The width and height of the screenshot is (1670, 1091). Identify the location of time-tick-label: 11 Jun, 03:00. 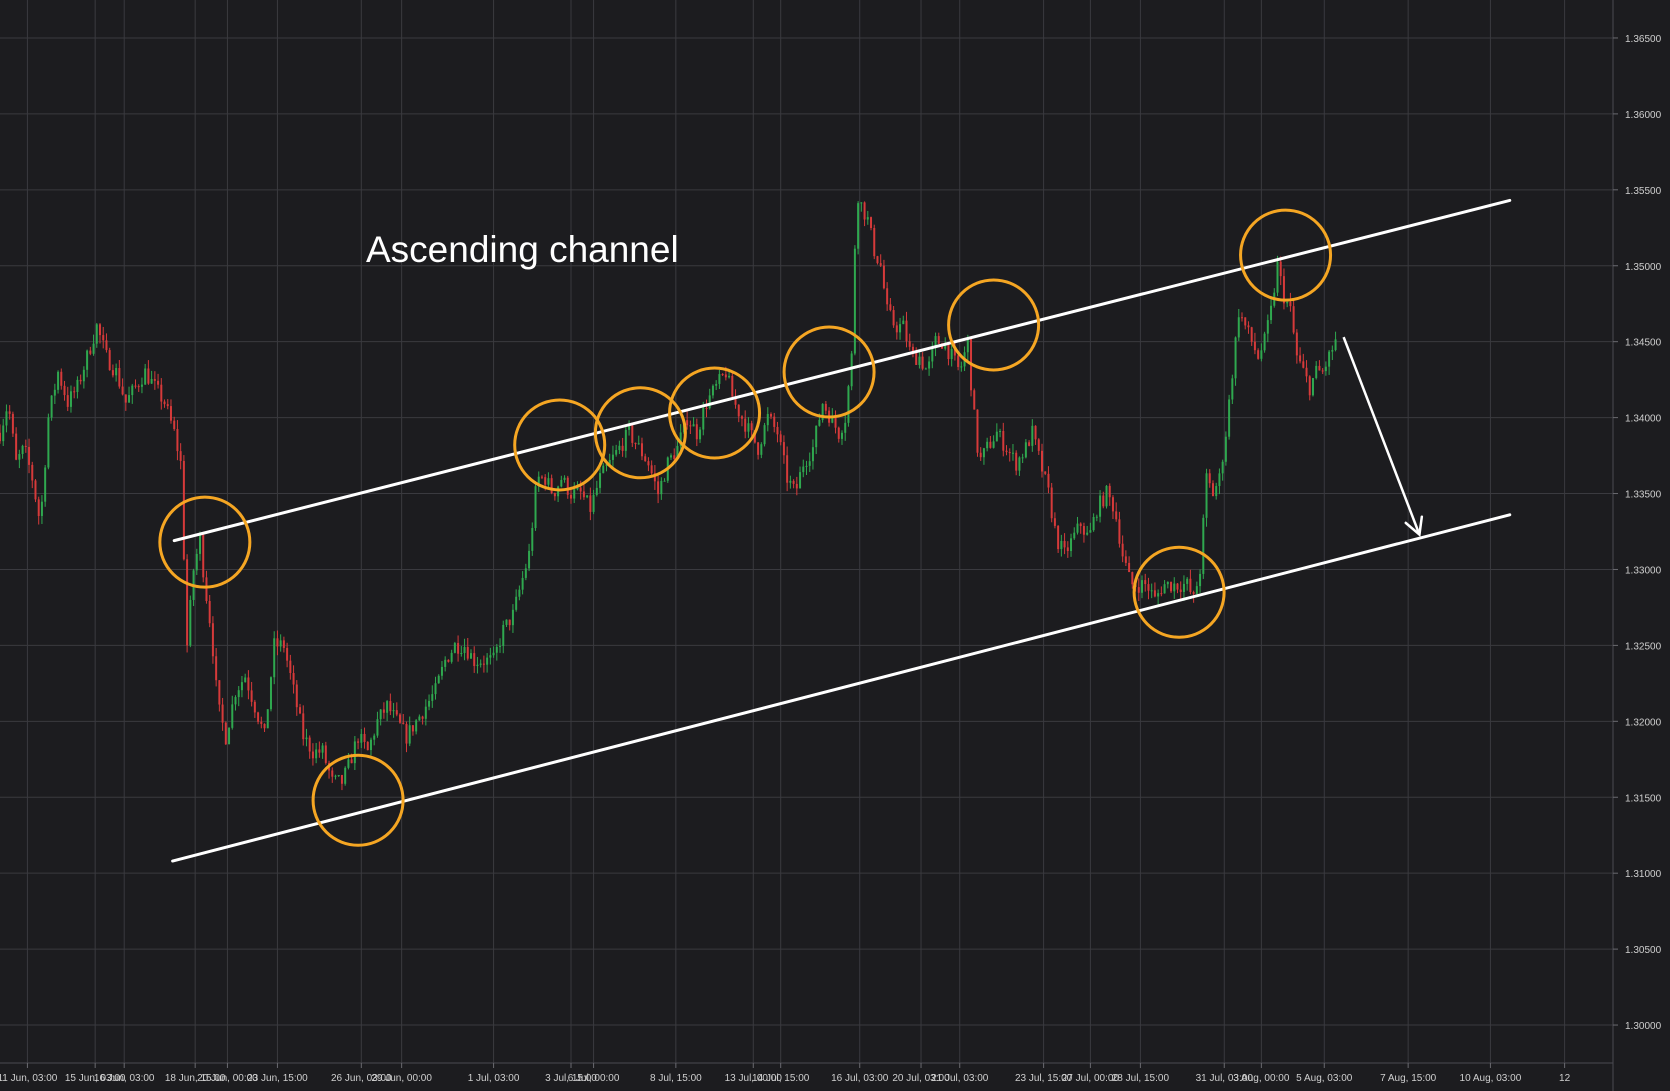
(29, 1078).